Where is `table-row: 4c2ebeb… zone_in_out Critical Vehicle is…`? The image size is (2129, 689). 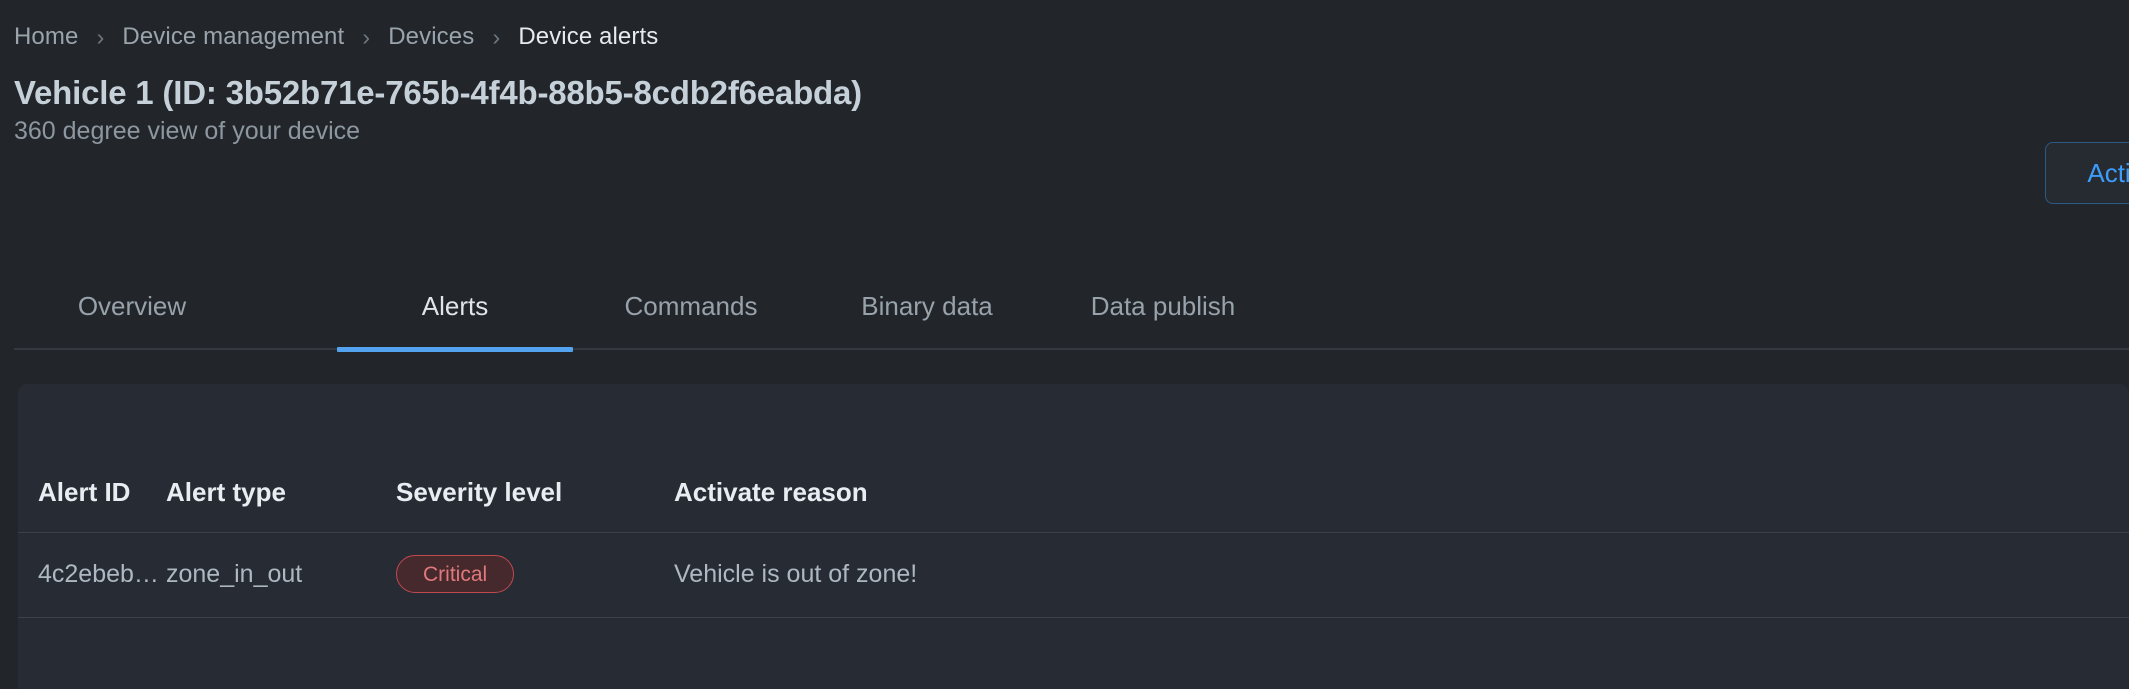
table-row: 4c2ebeb… zone_in_out Critical Vehicle is… is located at coordinates (1073, 575).